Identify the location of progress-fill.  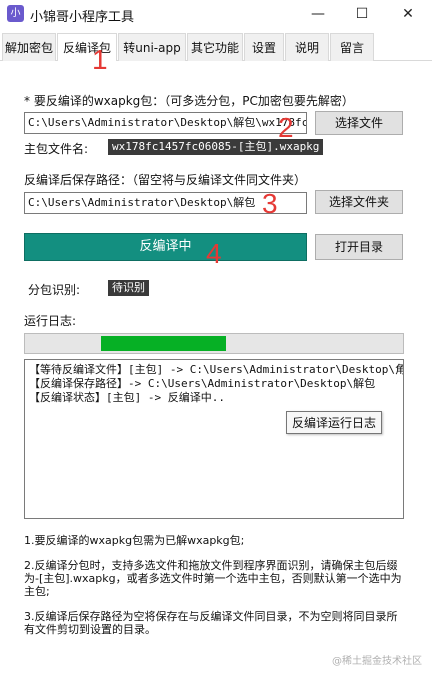
(163, 343).